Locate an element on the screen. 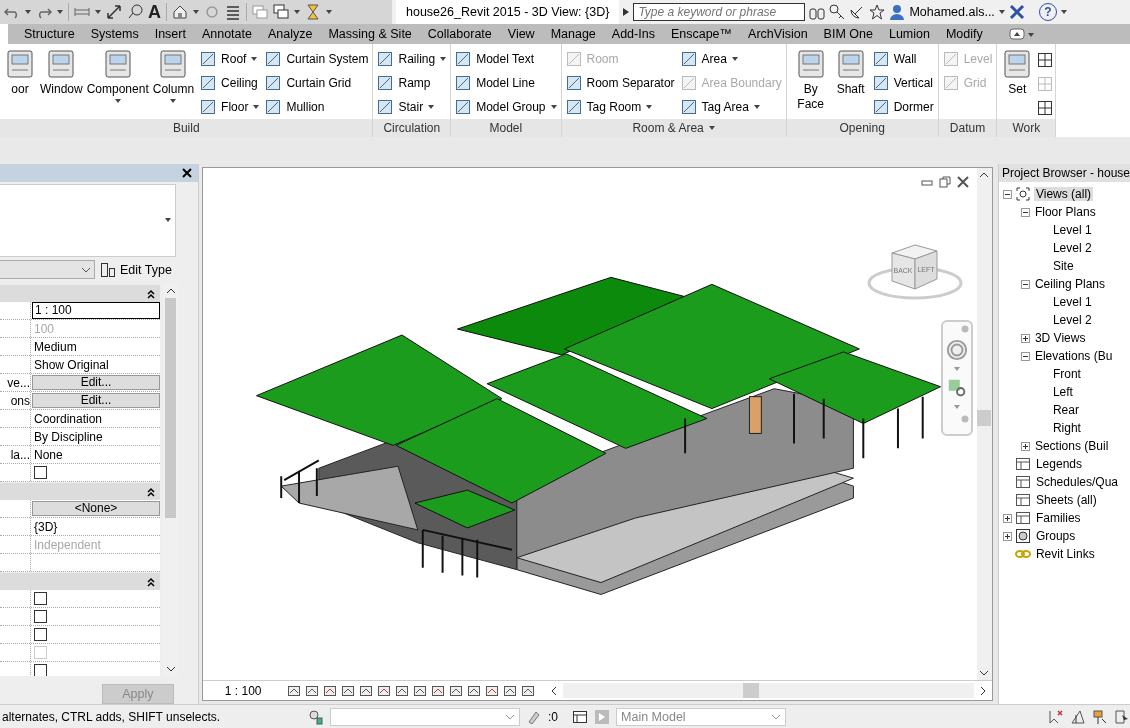  tree-item: Elevations (Bu is located at coordinates (1073, 356).